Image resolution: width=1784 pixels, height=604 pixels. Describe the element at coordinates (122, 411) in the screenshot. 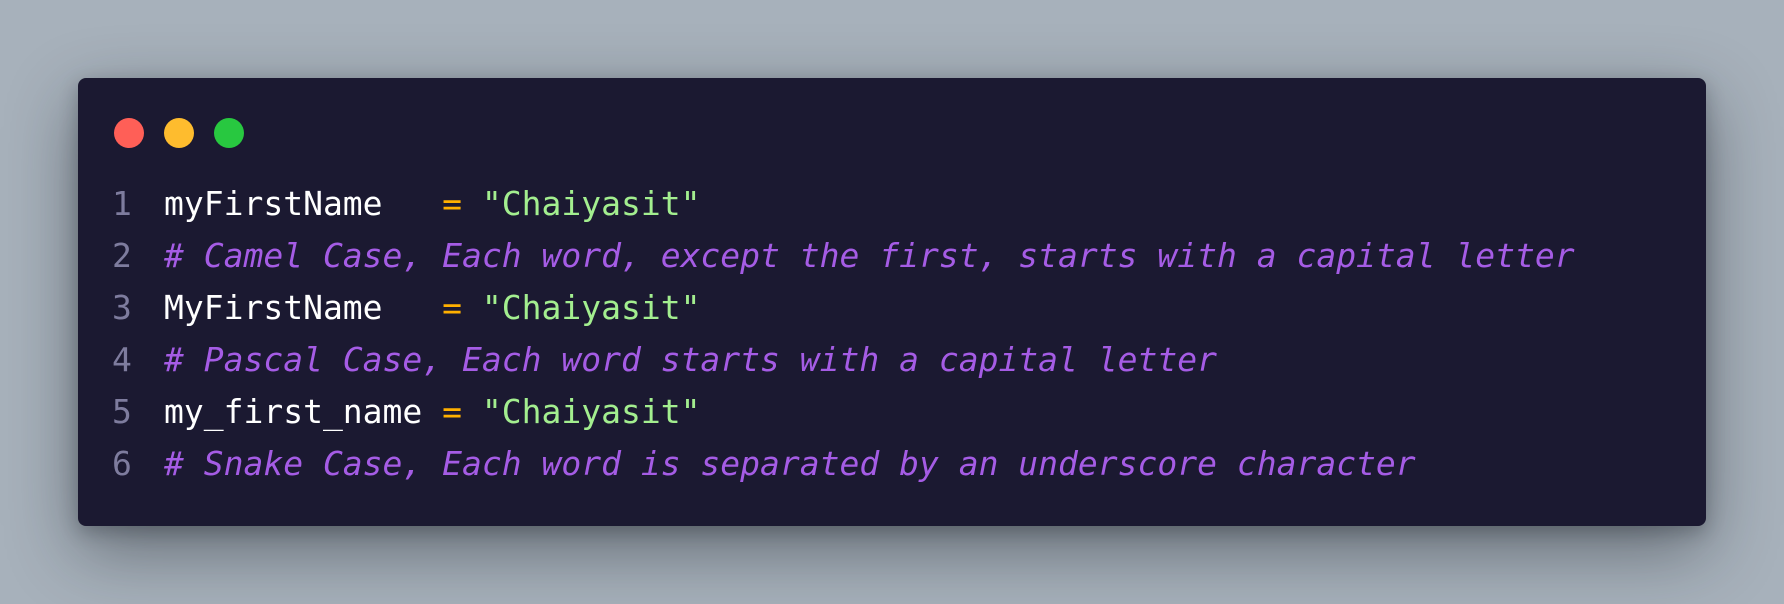

I see `line-number: 5` at that location.